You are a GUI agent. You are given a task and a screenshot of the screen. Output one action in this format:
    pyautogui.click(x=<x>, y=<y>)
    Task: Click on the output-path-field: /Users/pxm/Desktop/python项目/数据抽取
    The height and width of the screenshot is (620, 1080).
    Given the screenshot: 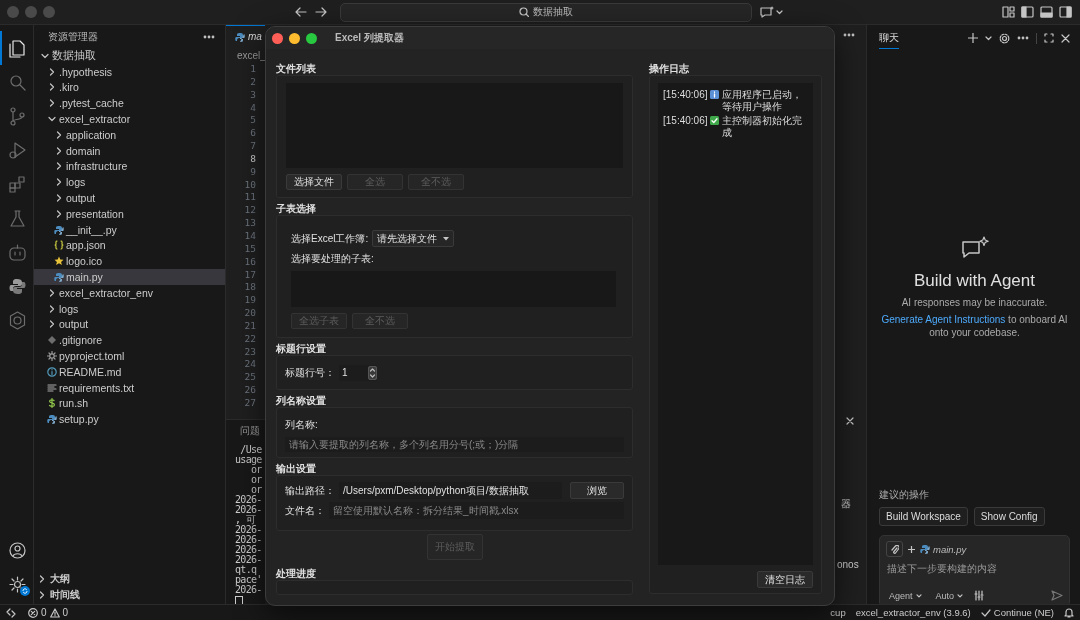 What is the action you would take?
    pyautogui.click(x=450, y=490)
    